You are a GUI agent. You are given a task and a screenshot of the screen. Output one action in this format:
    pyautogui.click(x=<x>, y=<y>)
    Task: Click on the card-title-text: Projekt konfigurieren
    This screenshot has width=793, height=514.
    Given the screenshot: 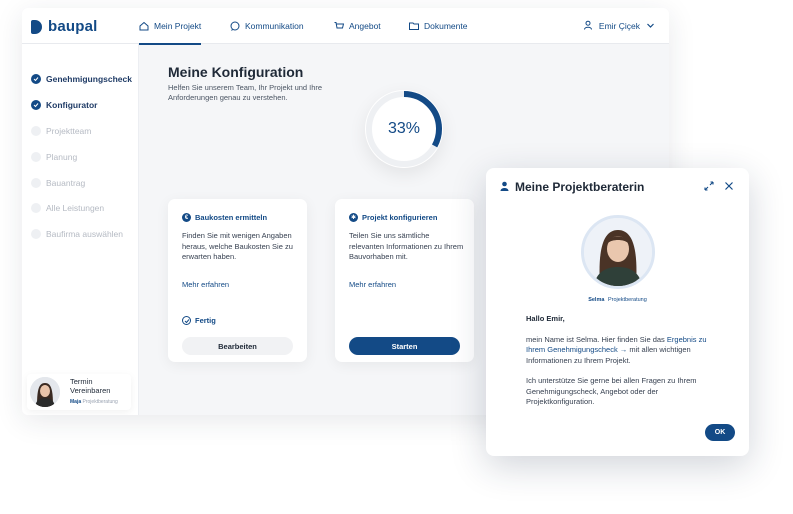 What is the action you would take?
    pyautogui.click(x=400, y=217)
    